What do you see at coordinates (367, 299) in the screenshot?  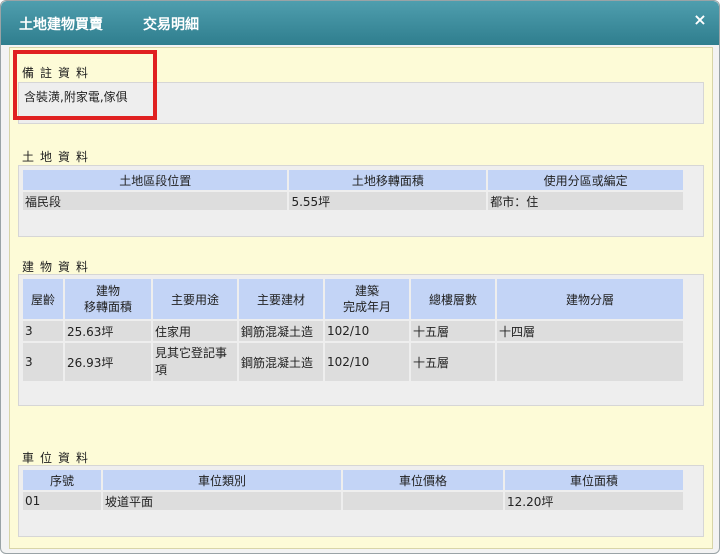 I see `building-header: 建築 完成年月` at bounding box center [367, 299].